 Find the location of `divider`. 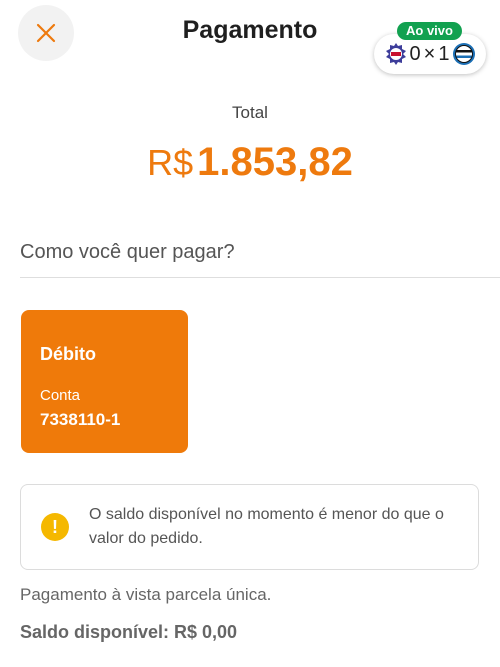

divider is located at coordinates (260, 277).